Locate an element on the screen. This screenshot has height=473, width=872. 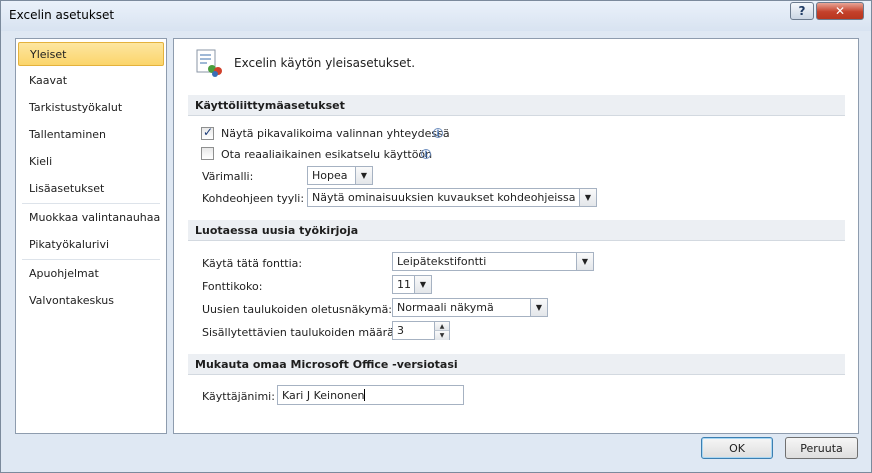
color-scheme-label: Värimalli: is located at coordinates (228, 176).